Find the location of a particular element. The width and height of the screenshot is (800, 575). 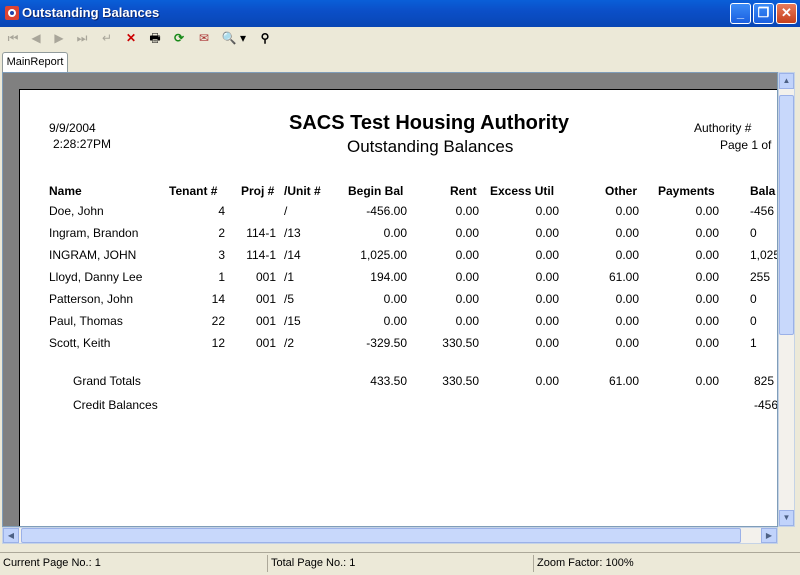

goto-page-icon: ↵ is located at coordinates (107, 38).